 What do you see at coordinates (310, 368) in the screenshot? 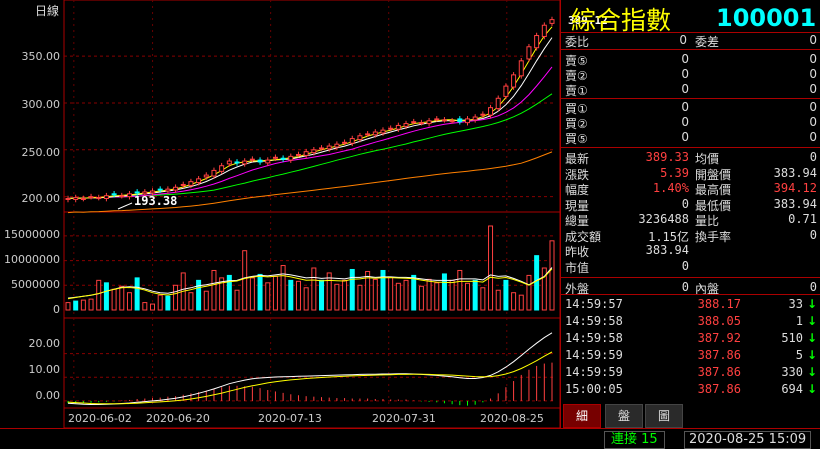
I see `macd-dif-line` at bounding box center [310, 368].